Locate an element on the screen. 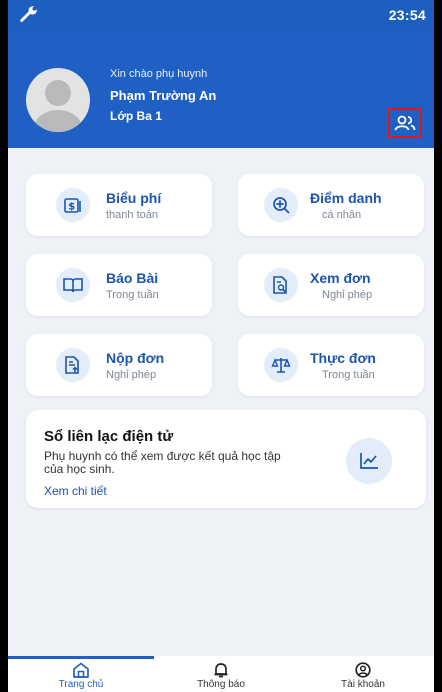  tab-account: Tài khoản is located at coordinates (363, 677).